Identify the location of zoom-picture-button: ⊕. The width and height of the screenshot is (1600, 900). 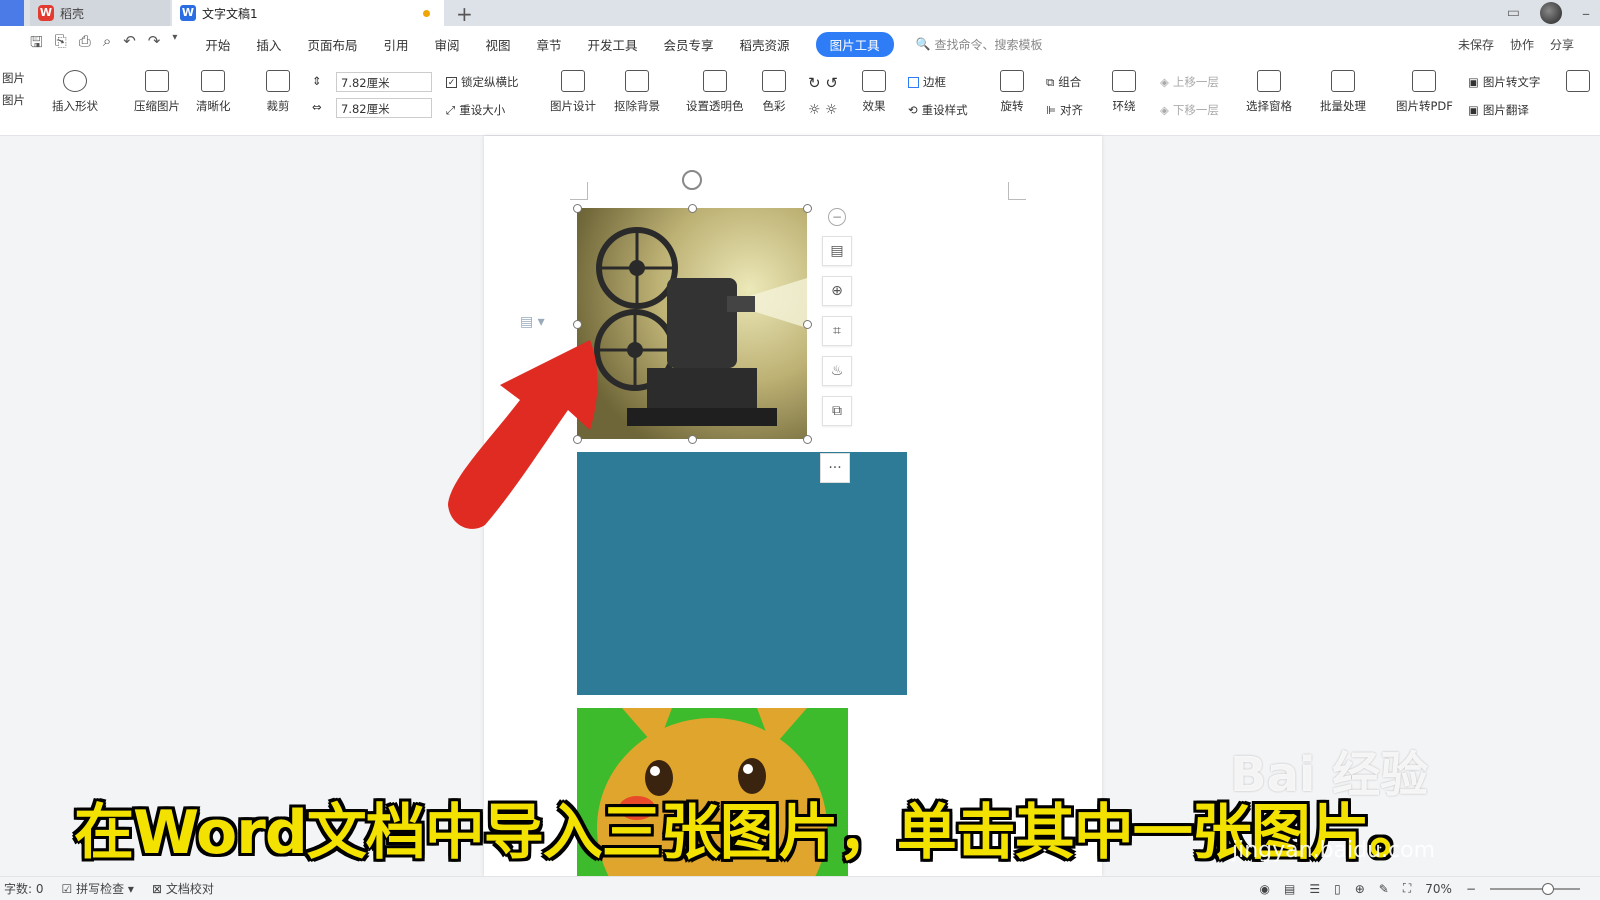
(837, 291).